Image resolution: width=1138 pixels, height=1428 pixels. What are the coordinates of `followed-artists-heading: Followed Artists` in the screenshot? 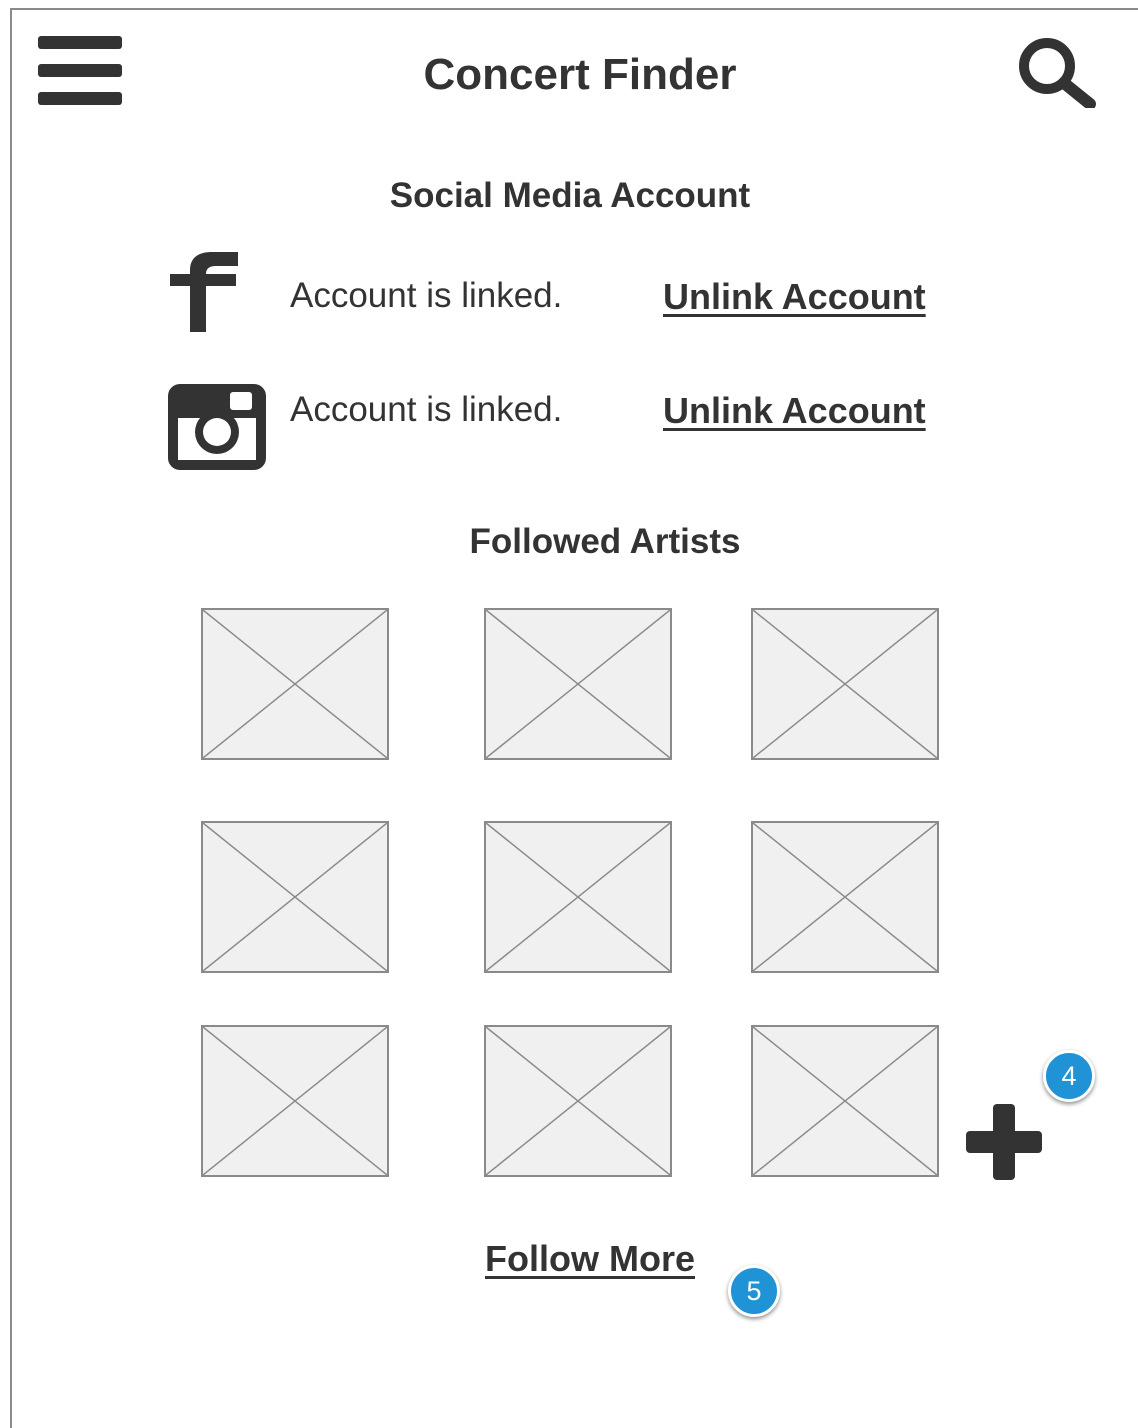 It's located at (605, 541).